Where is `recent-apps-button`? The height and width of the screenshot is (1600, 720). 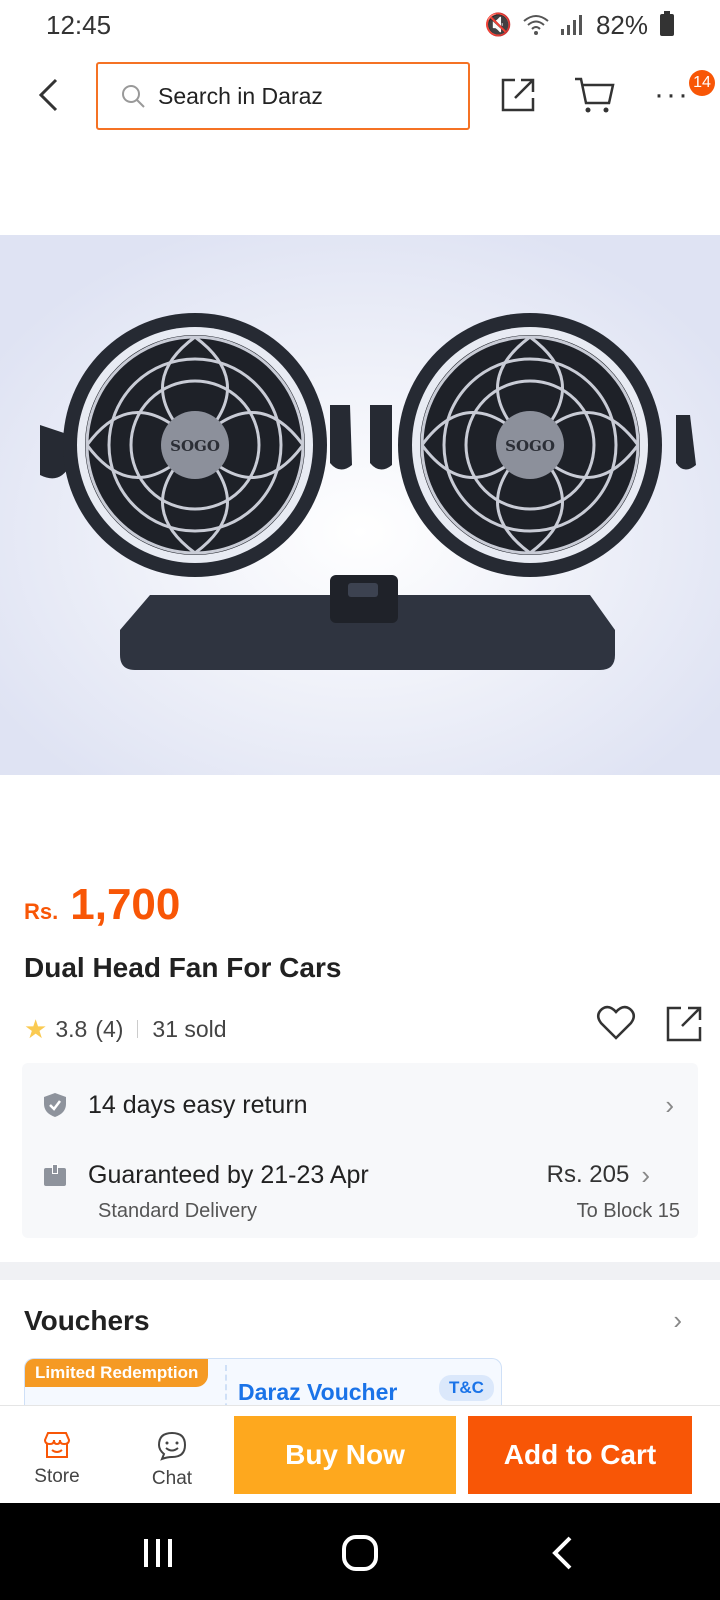
recent-apps-button is located at coordinates (158, 1553).